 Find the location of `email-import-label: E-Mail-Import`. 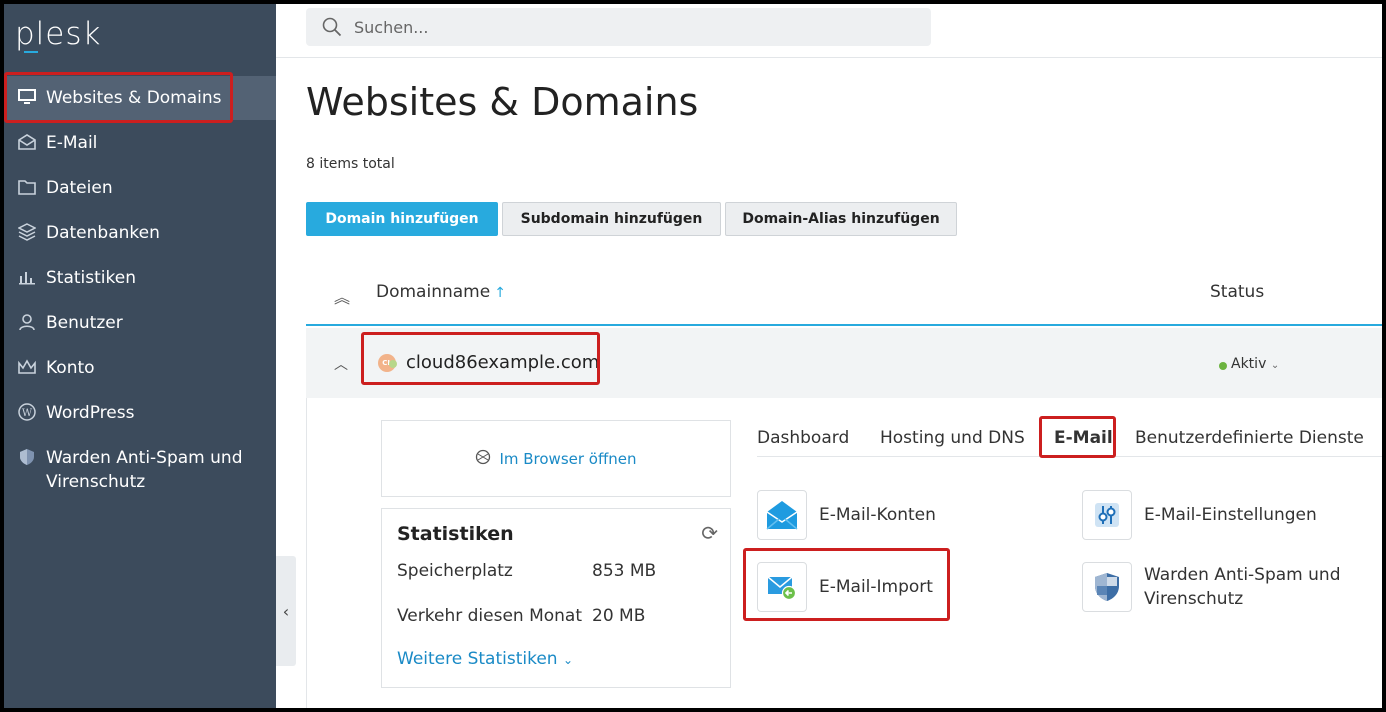

email-import-label: E-Mail-Import is located at coordinates (876, 587).